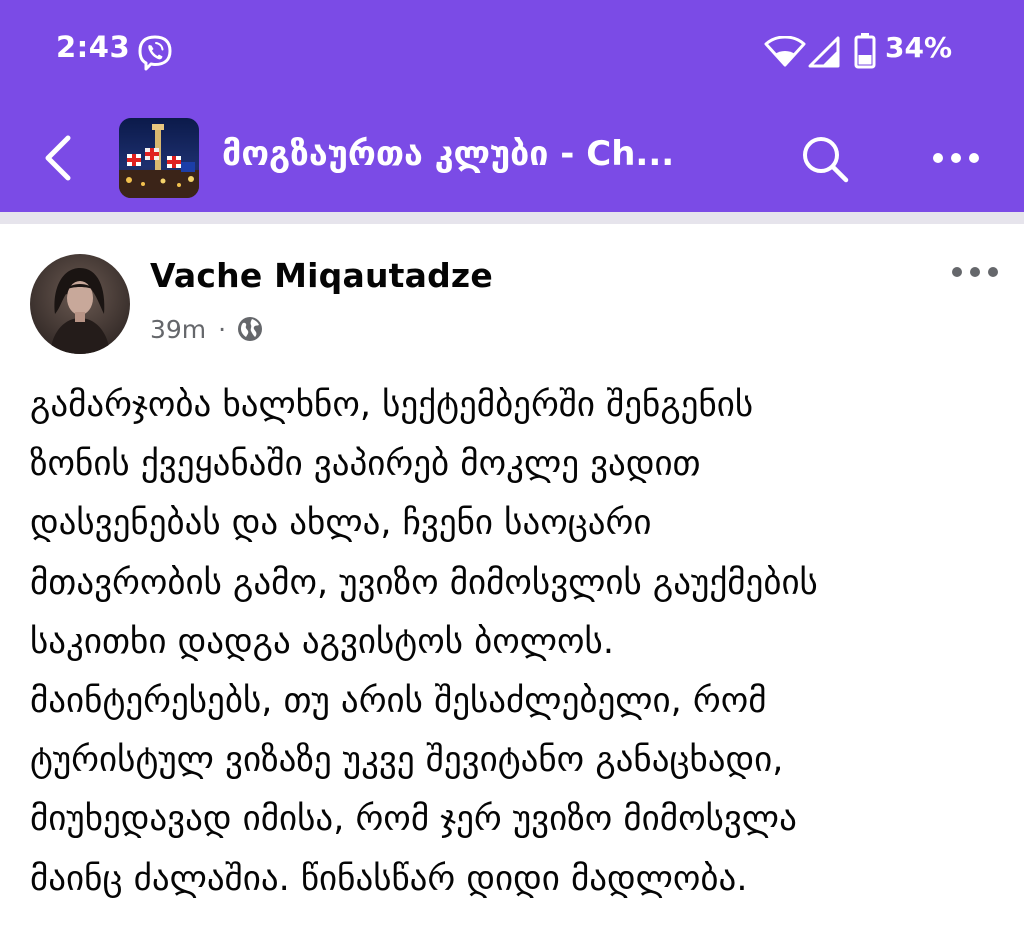 The image size is (1024, 937). Describe the element at coordinates (785, 51) in the screenshot. I see `wifi-icon` at that location.